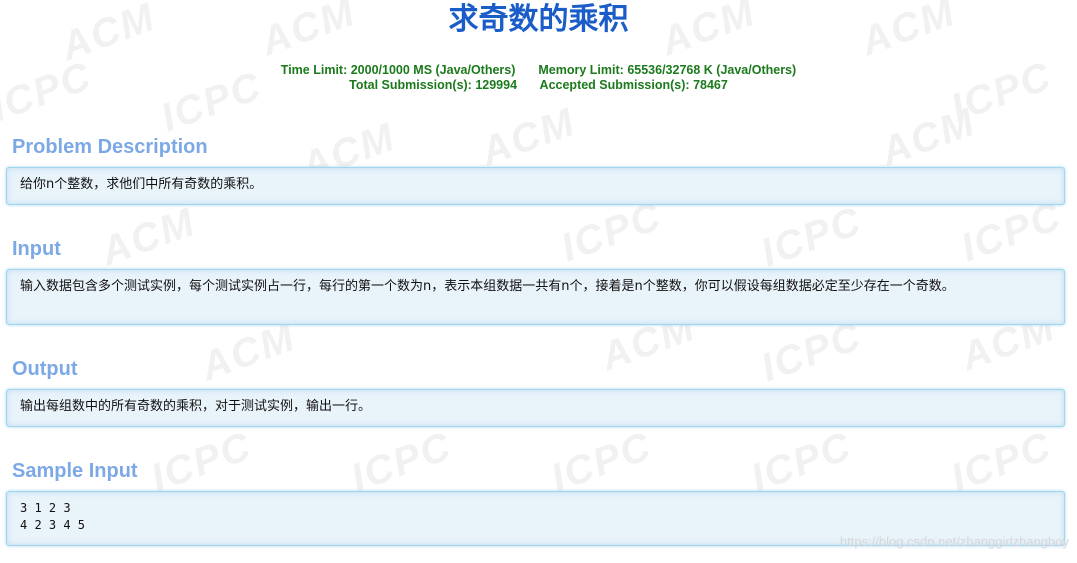 The height and width of the screenshot is (563, 1077). What do you see at coordinates (53, 525) in the screenshot?
I see `sample-input-line: 4 2 3 4 5` at bounding box center [53, 525].